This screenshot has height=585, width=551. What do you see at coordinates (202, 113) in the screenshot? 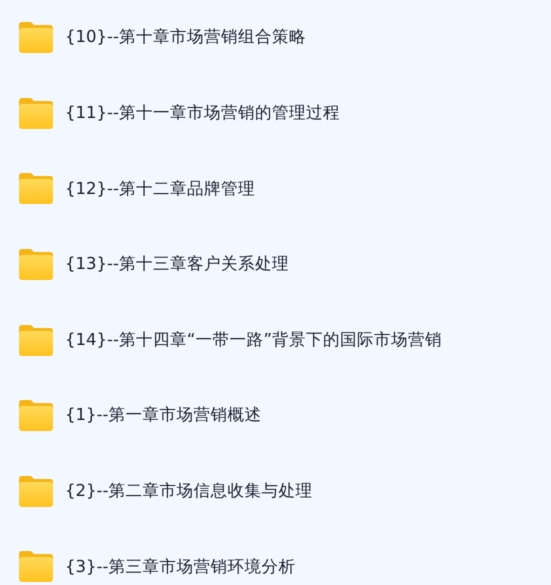
I see `folder-name: {11}--第十一章市场营销的管理过程` at bounding box center [202, 113].